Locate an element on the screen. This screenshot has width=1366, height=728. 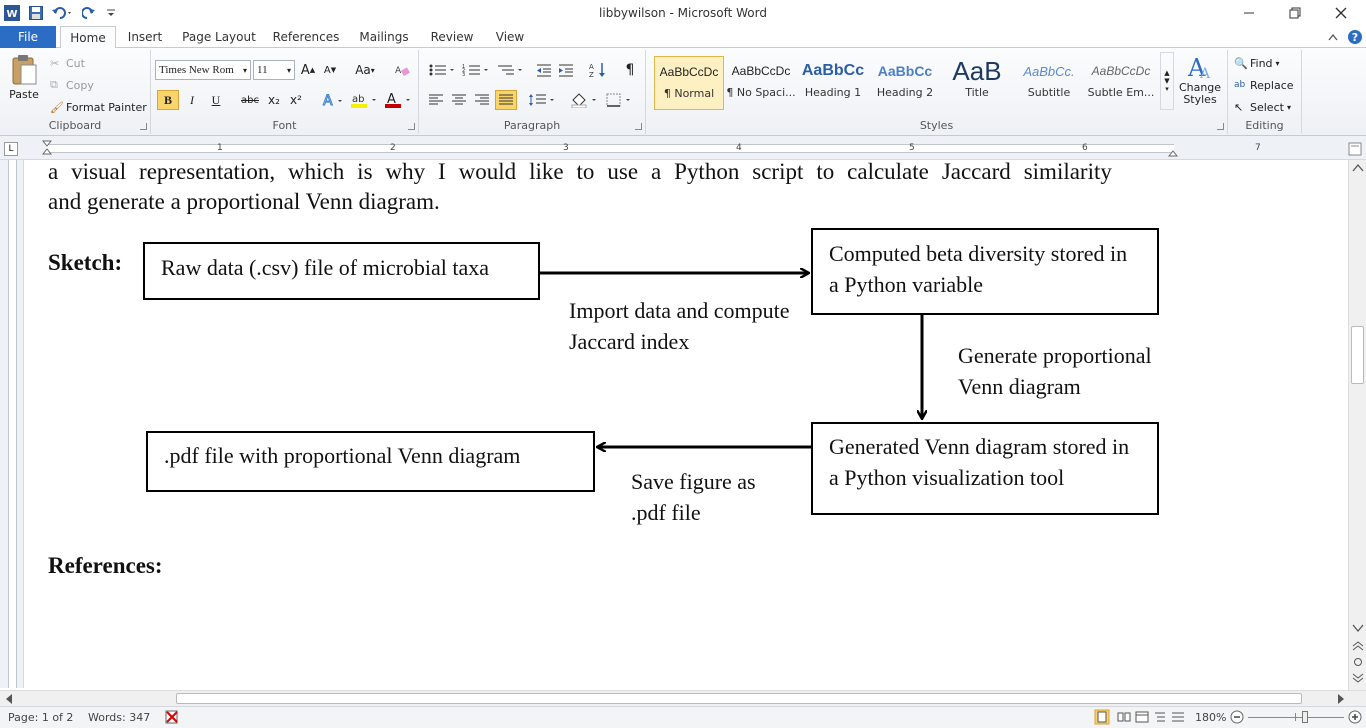
tab-insert: Insert is located at coordinates (145, 37).